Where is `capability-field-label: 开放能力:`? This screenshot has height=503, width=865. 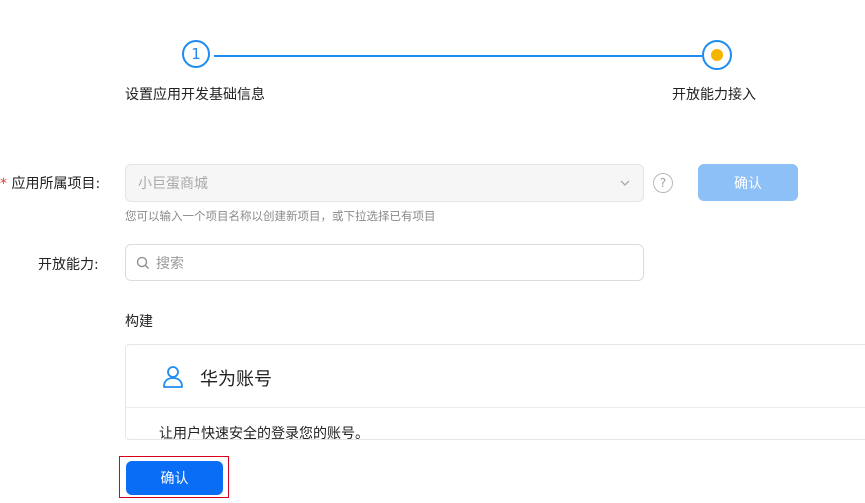
capability-field-label: 开放能力: is located at coordinates (68, 265).